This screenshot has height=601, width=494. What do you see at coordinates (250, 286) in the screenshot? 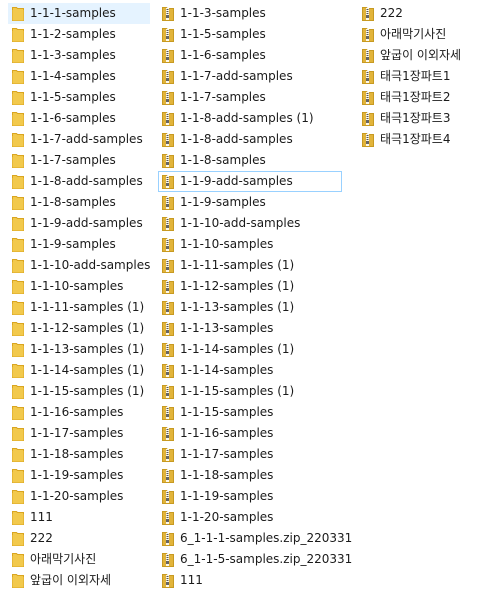
I see `zip-file-item: 1-1-12-samples (1)` at bounding box center [250, 286].